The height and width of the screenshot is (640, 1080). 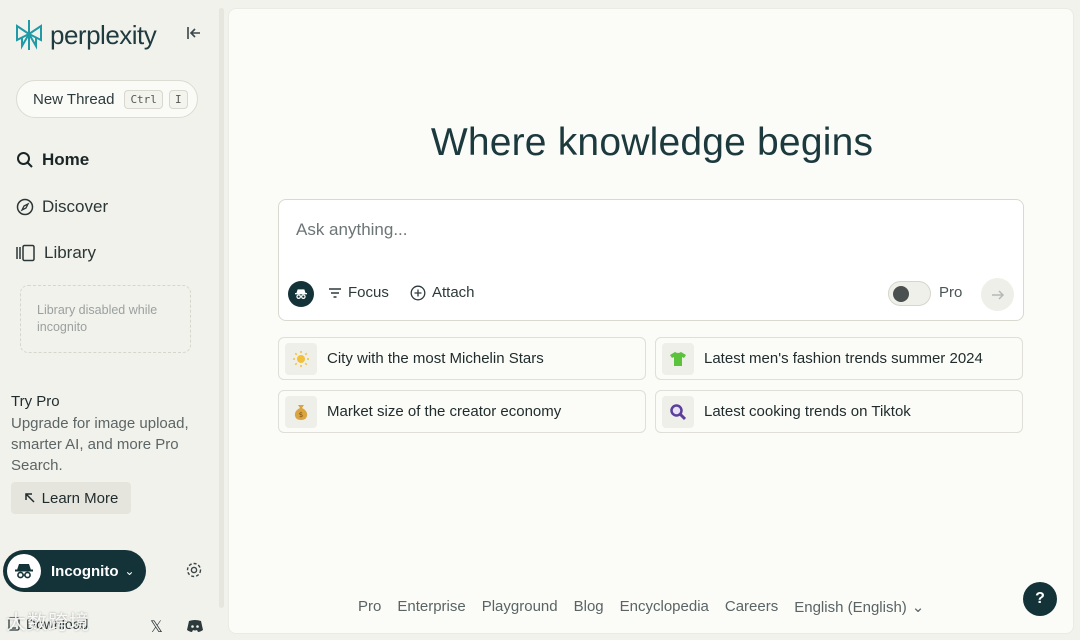 What do you see at coordinates (221, 308) in the screenshot?
I see `sidebar-scrollbar` at bounding box center [221, 308].